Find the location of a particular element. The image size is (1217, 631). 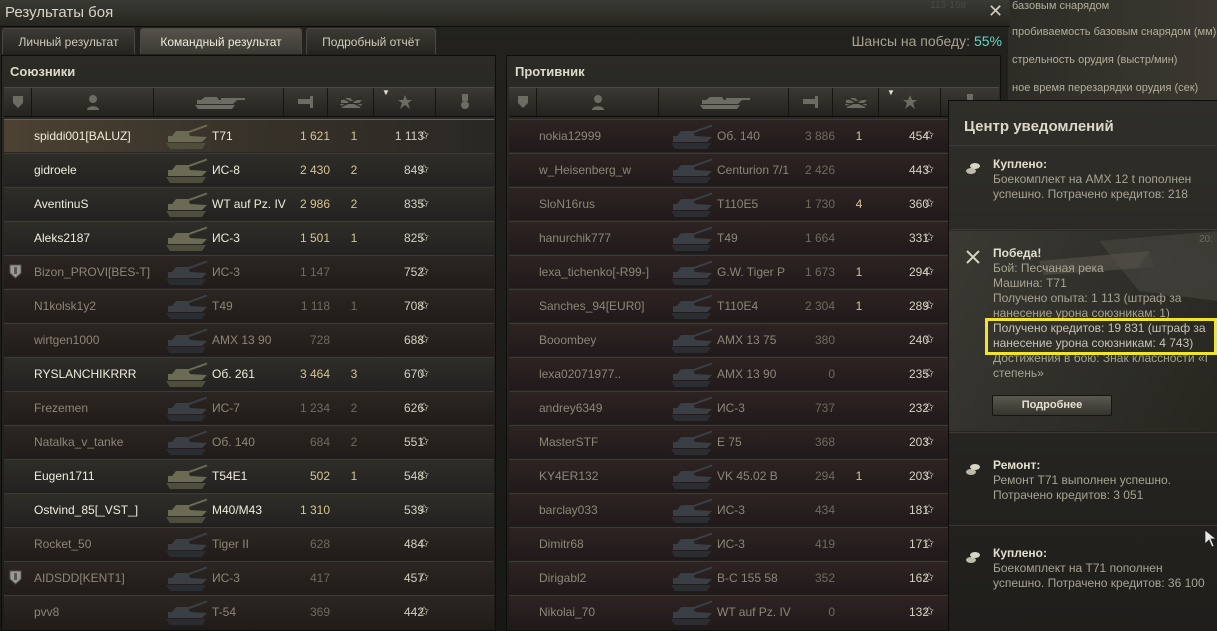

player-row: gidroele ИС-8 2 430 2 849 ✩ is located at coordinates (249, 169).